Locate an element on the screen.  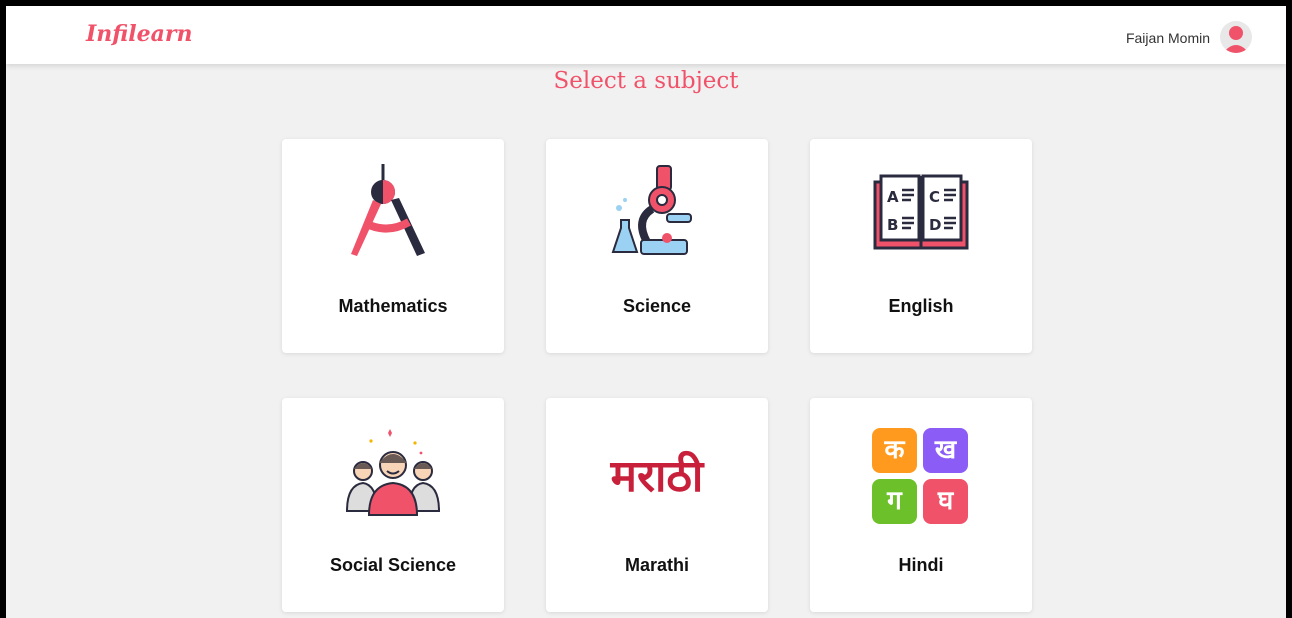
page-title: Select a subject is located at coordinates (646, 81).